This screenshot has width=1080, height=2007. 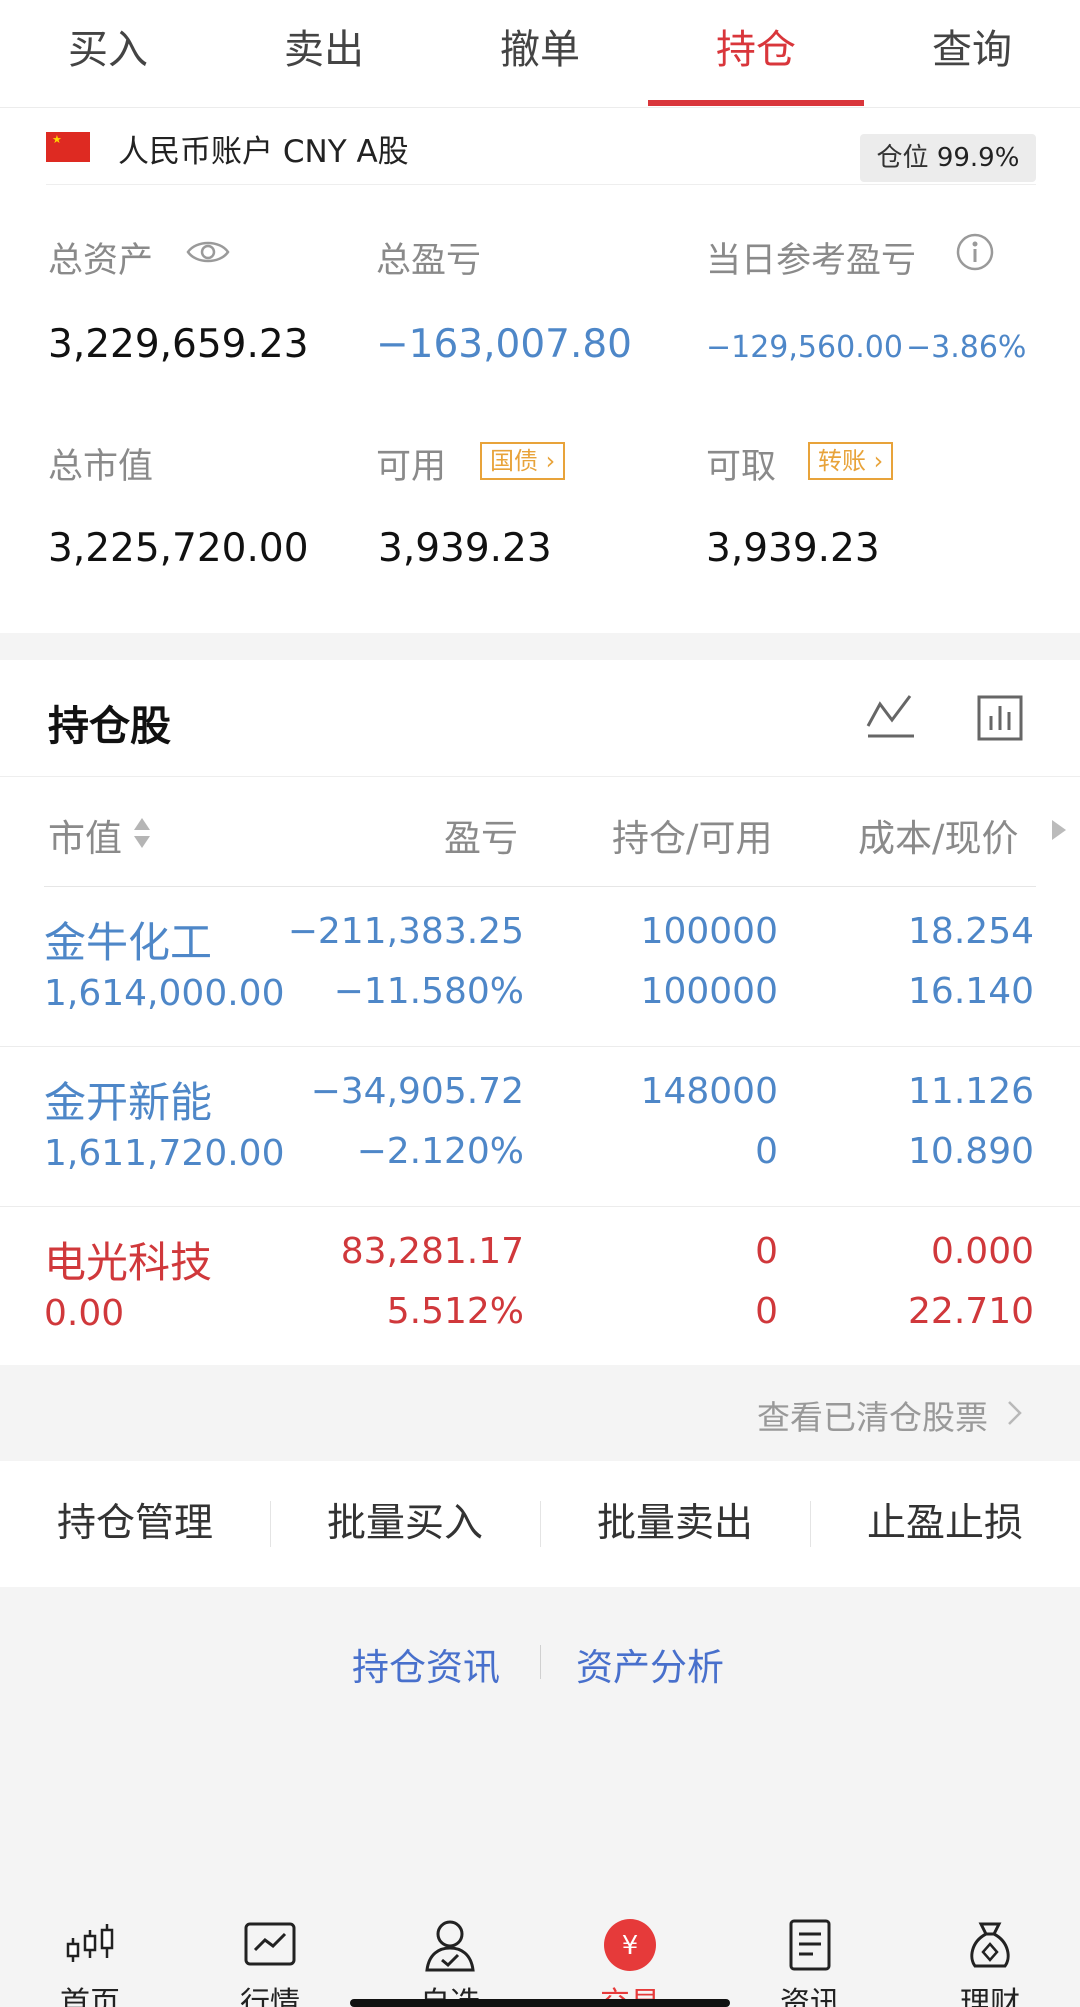 I want to click on nav-label: 行情, so click(x=270, y=1996).